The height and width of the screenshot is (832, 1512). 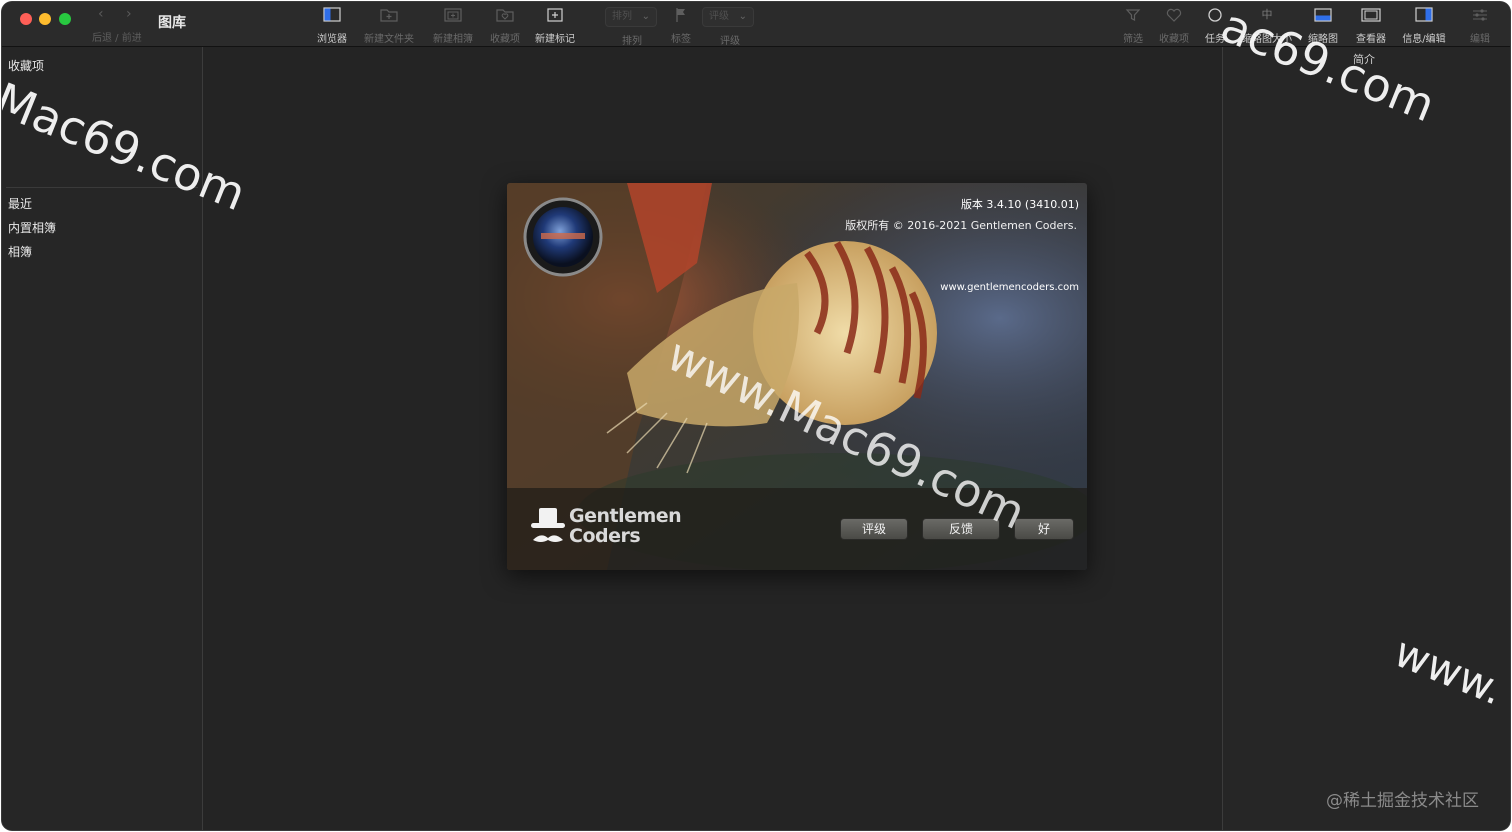 I want to click on toolbar-thumbnail-size-label: 缩略图大小, so click(x=1267, y=39).